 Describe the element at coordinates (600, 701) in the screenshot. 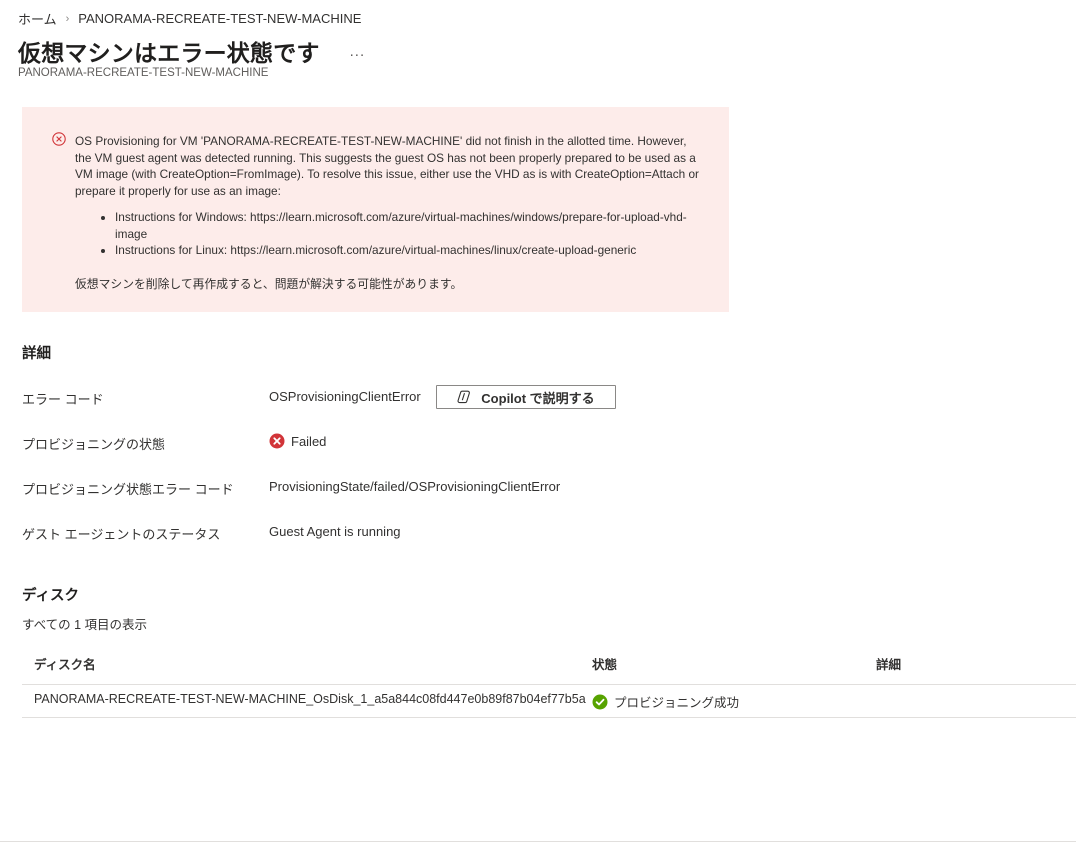

I see `success-check-icon` at that location.